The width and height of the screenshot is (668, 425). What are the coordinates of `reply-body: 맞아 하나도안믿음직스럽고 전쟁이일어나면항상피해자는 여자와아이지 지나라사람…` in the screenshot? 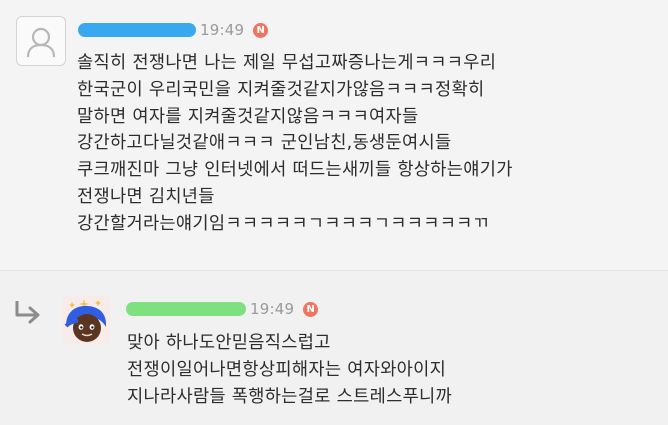 It's located at (289, 370).